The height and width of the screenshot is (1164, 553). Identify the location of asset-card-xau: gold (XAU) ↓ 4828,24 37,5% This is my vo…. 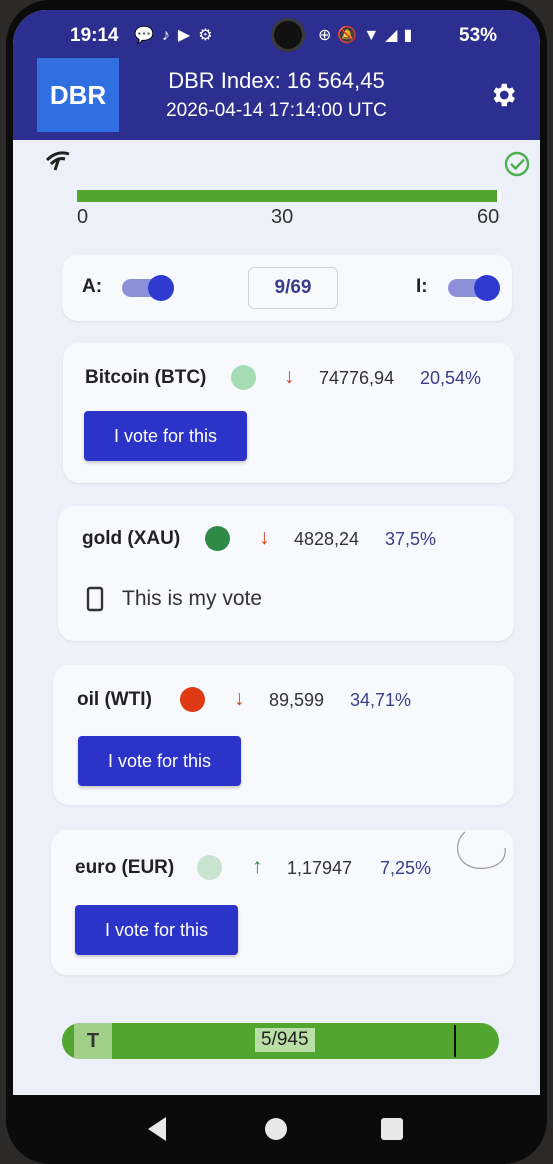
(286, 573).